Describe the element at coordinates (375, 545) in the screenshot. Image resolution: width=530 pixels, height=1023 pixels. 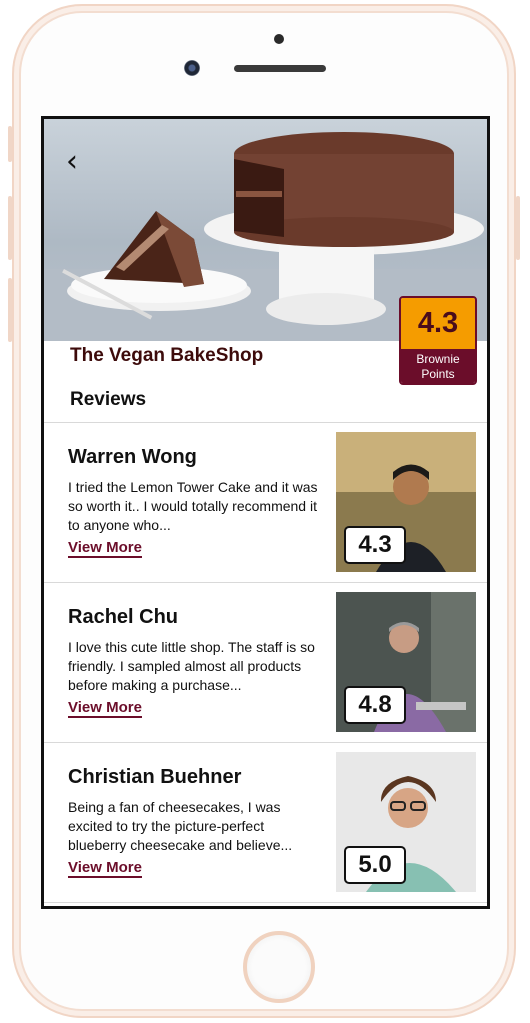
I see `review-score: 4.3` at that location.